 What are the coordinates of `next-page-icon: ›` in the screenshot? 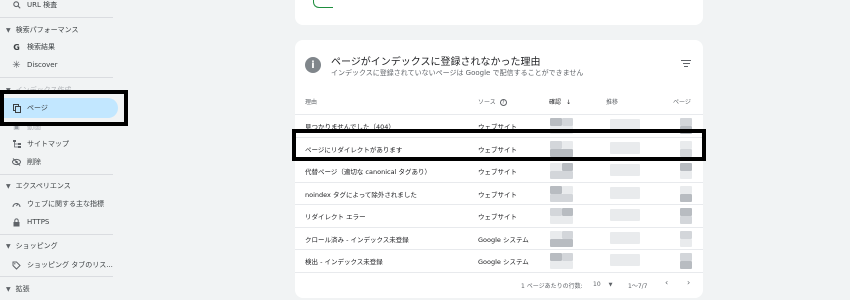 It's located at (688, 282).